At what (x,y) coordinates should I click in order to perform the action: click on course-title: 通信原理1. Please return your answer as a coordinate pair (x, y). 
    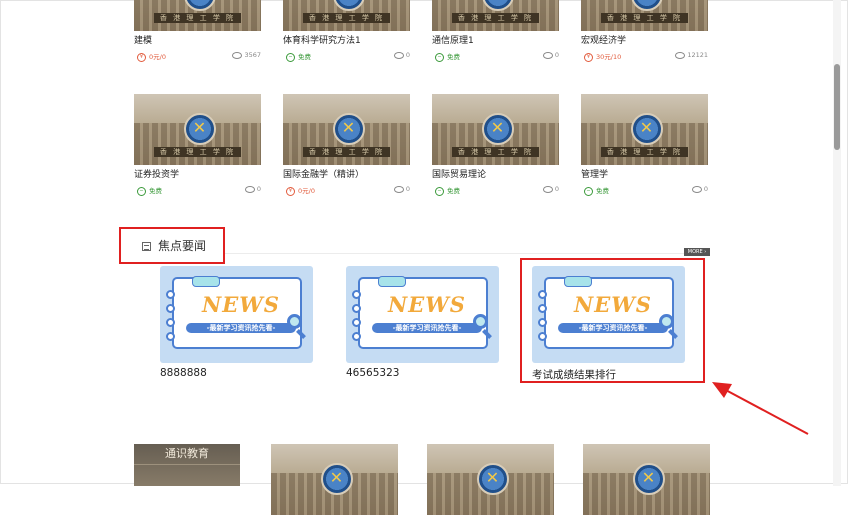
    Looking at the image, I should click on (495, 39).